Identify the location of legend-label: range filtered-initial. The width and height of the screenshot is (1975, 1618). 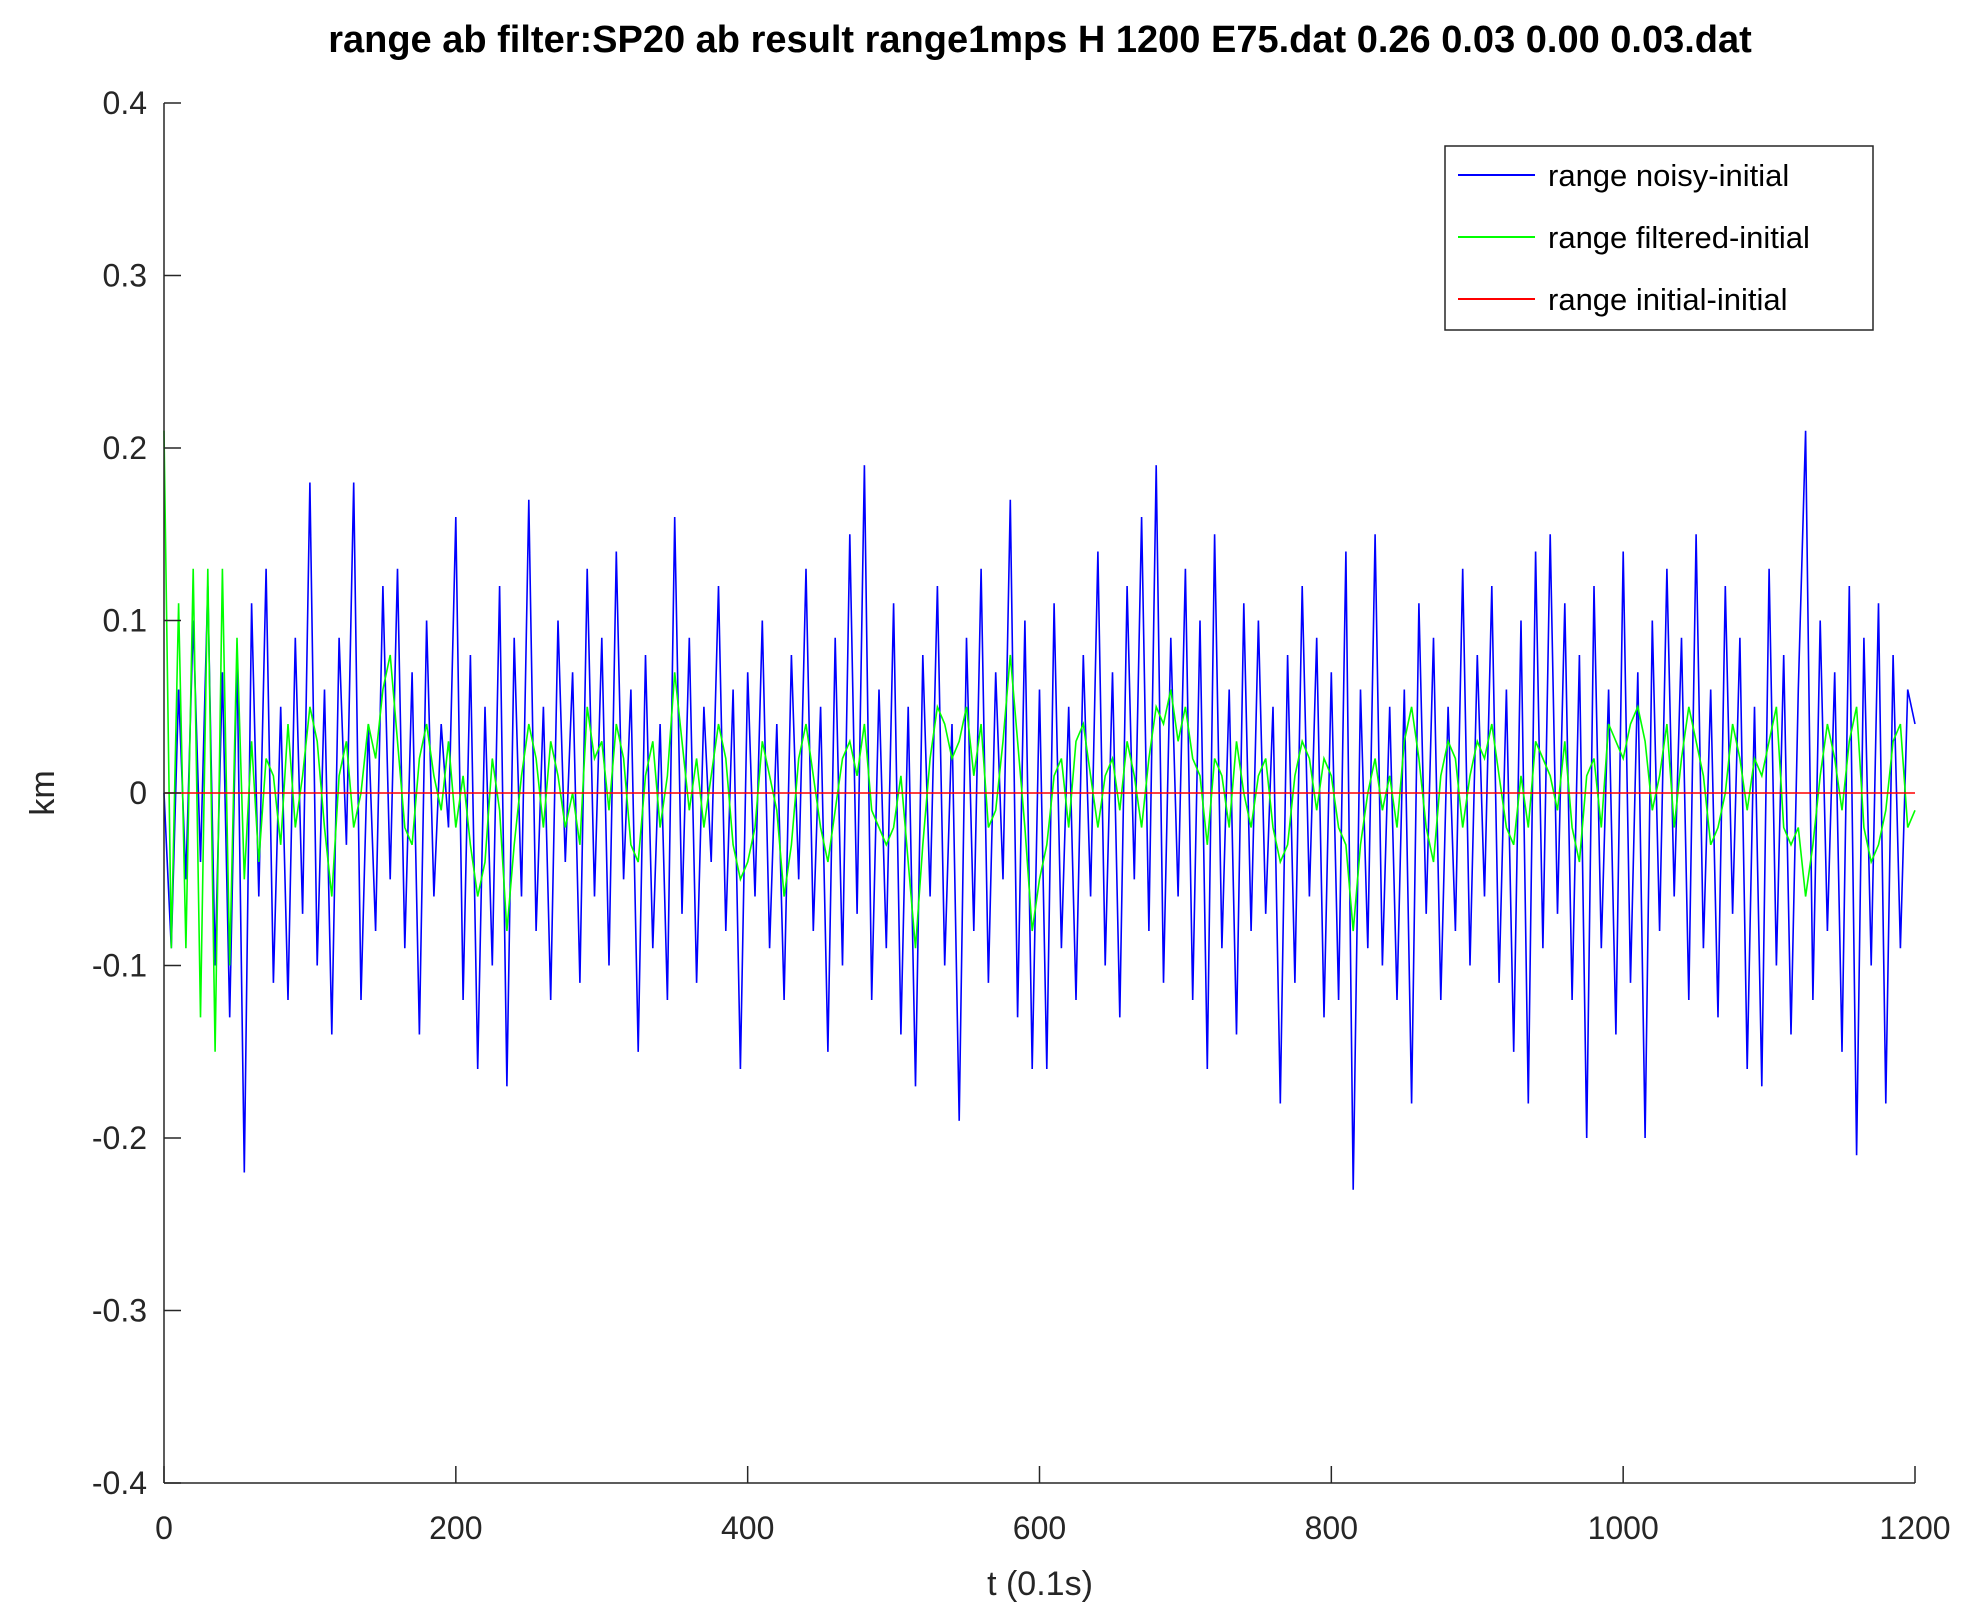
(1679, 237).